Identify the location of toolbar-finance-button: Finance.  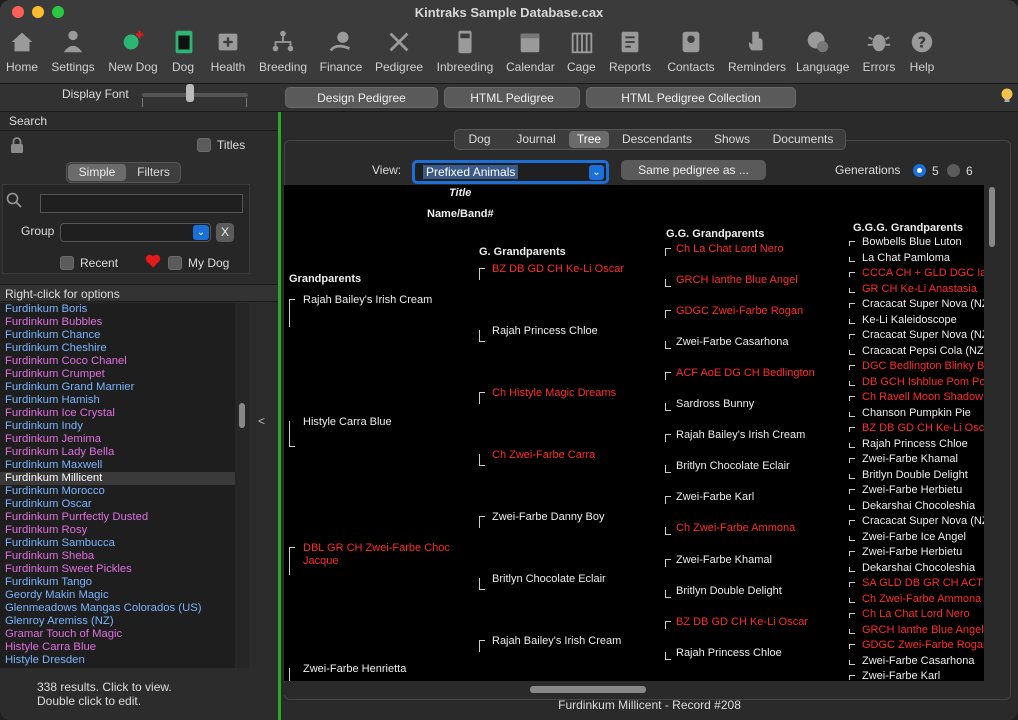
(341, 52).